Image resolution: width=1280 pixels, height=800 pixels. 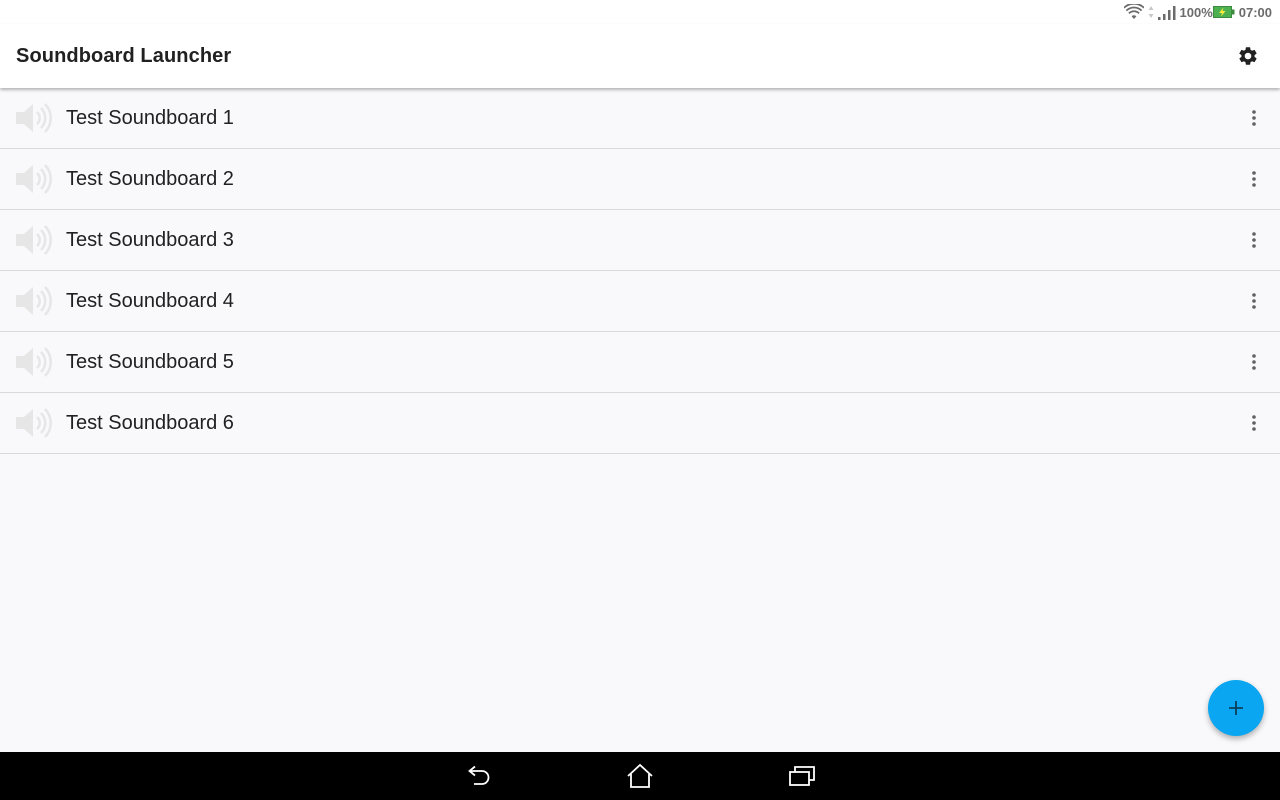 I want to click on battery-charging-icon, so click(x=1223, y=12).